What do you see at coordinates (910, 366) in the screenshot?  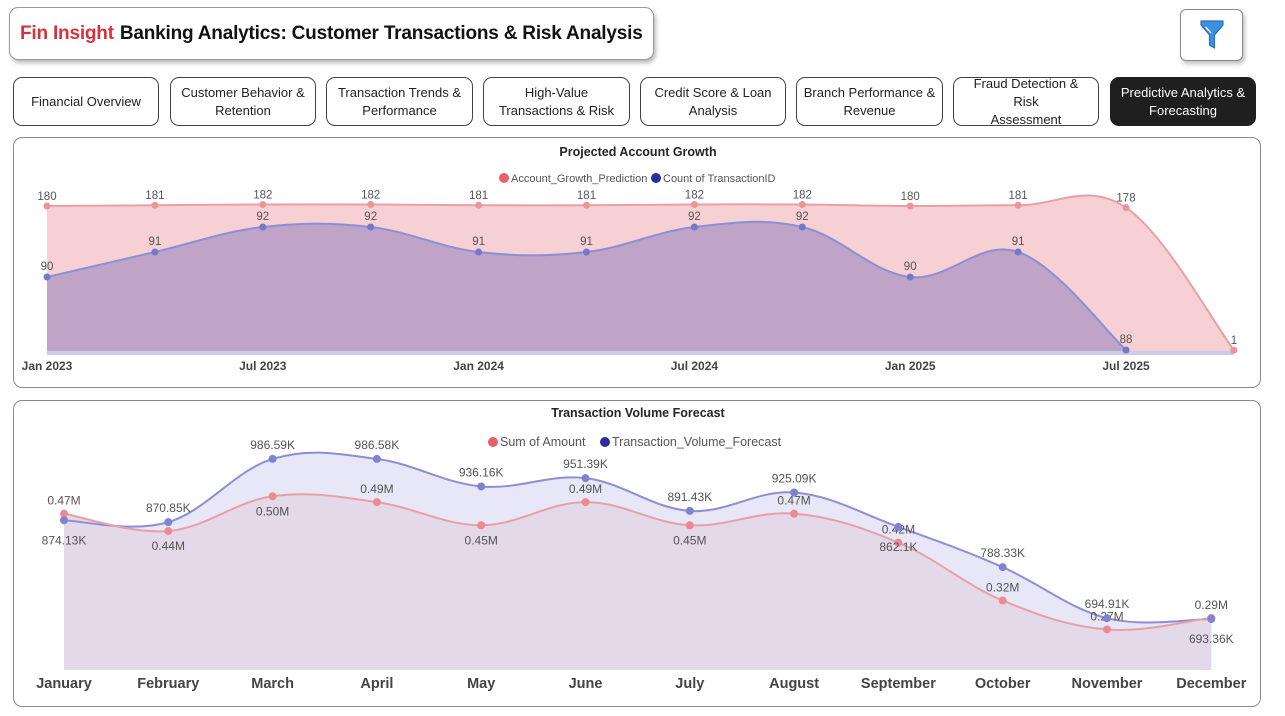 I see `x-axis-tick: Jan 2025` at bounding box center [910, 366].